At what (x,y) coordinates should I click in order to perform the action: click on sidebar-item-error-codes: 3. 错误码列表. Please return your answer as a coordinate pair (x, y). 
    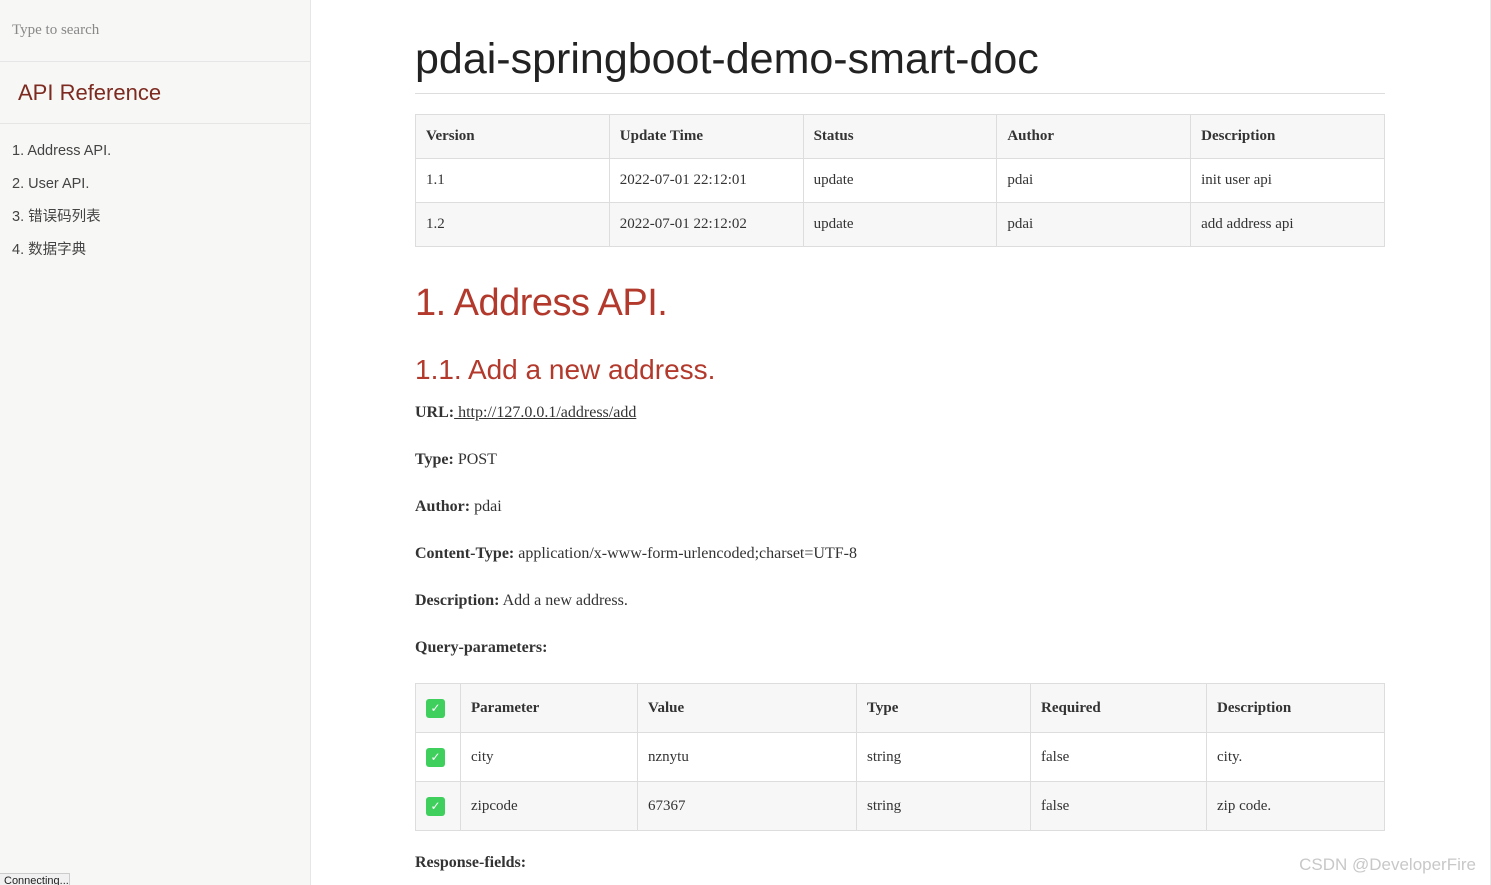
    Looking at the image, I should click on (61, 222).